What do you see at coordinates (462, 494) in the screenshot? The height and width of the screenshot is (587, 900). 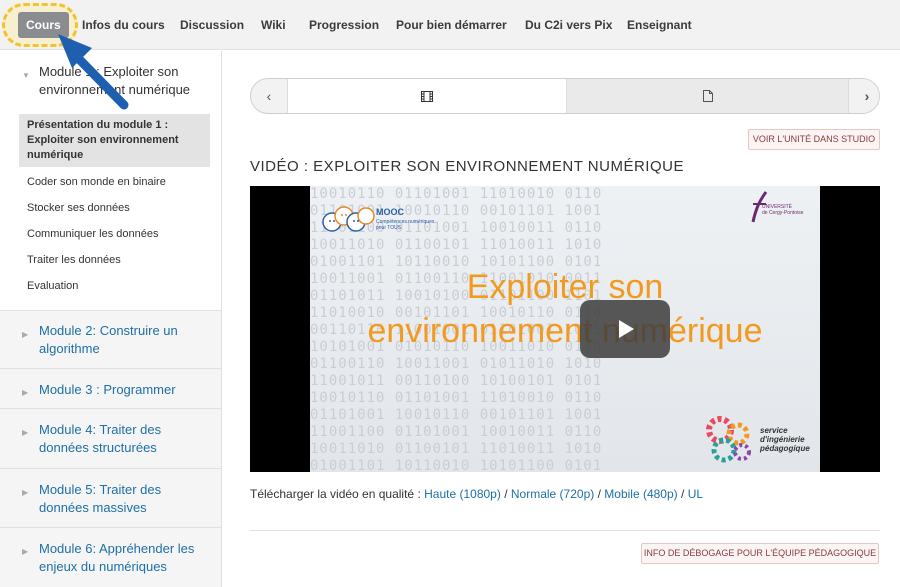 I see `download-high-link: Haute (1080p)` at bounding box center [462, 494].